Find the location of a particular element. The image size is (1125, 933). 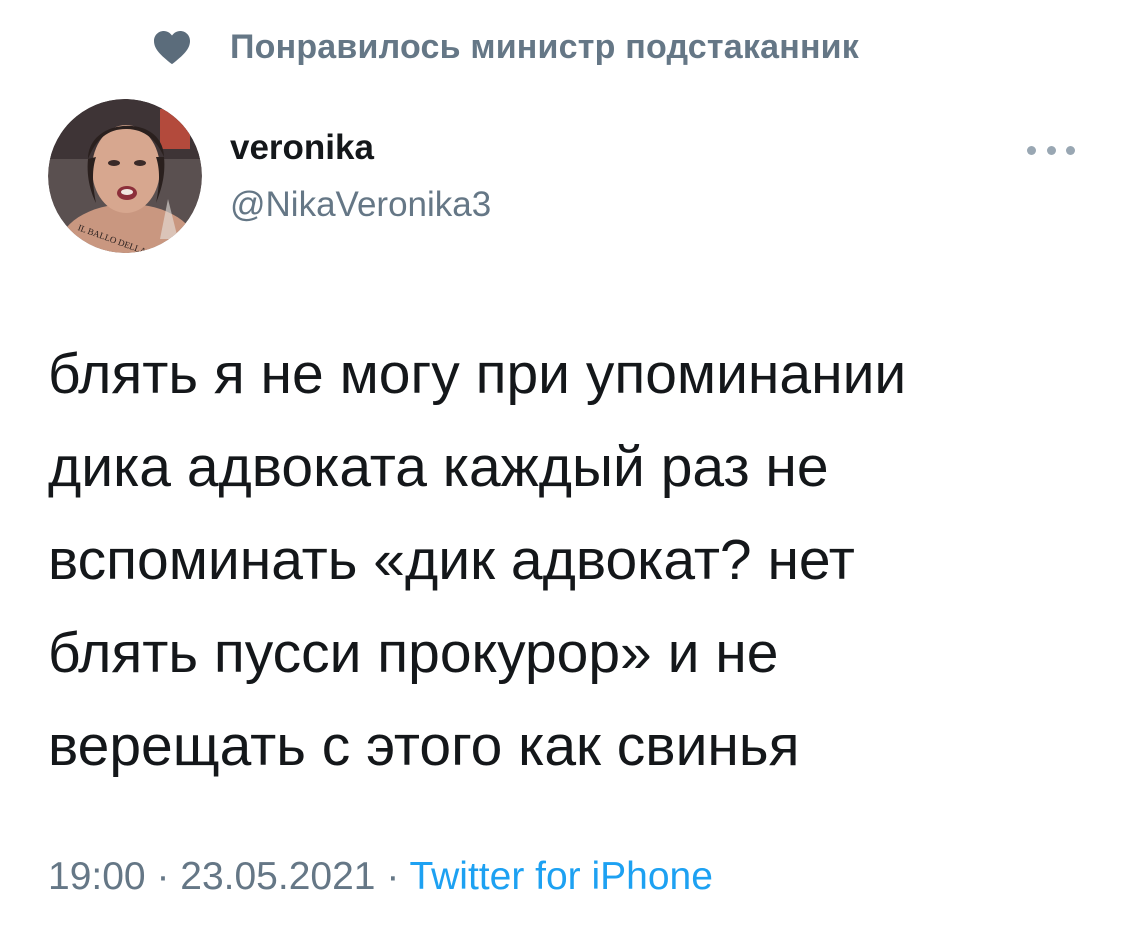

avatar: IL BALLO DELLA VITA is located at coordinates (125, 176).